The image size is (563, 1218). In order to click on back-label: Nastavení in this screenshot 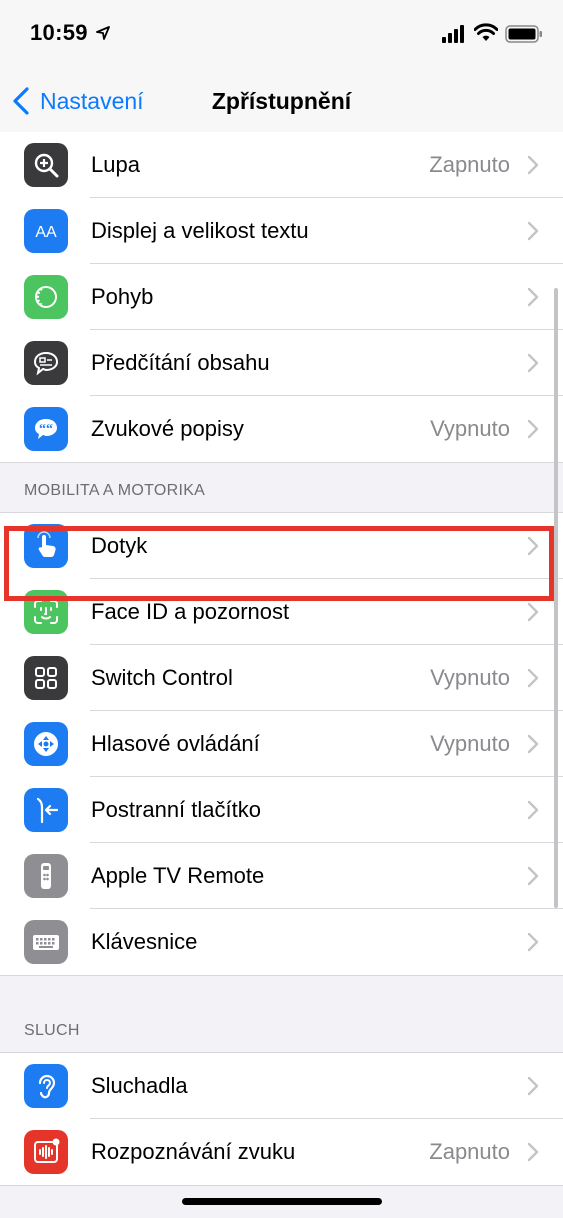, I will do `click(92, 100)`.